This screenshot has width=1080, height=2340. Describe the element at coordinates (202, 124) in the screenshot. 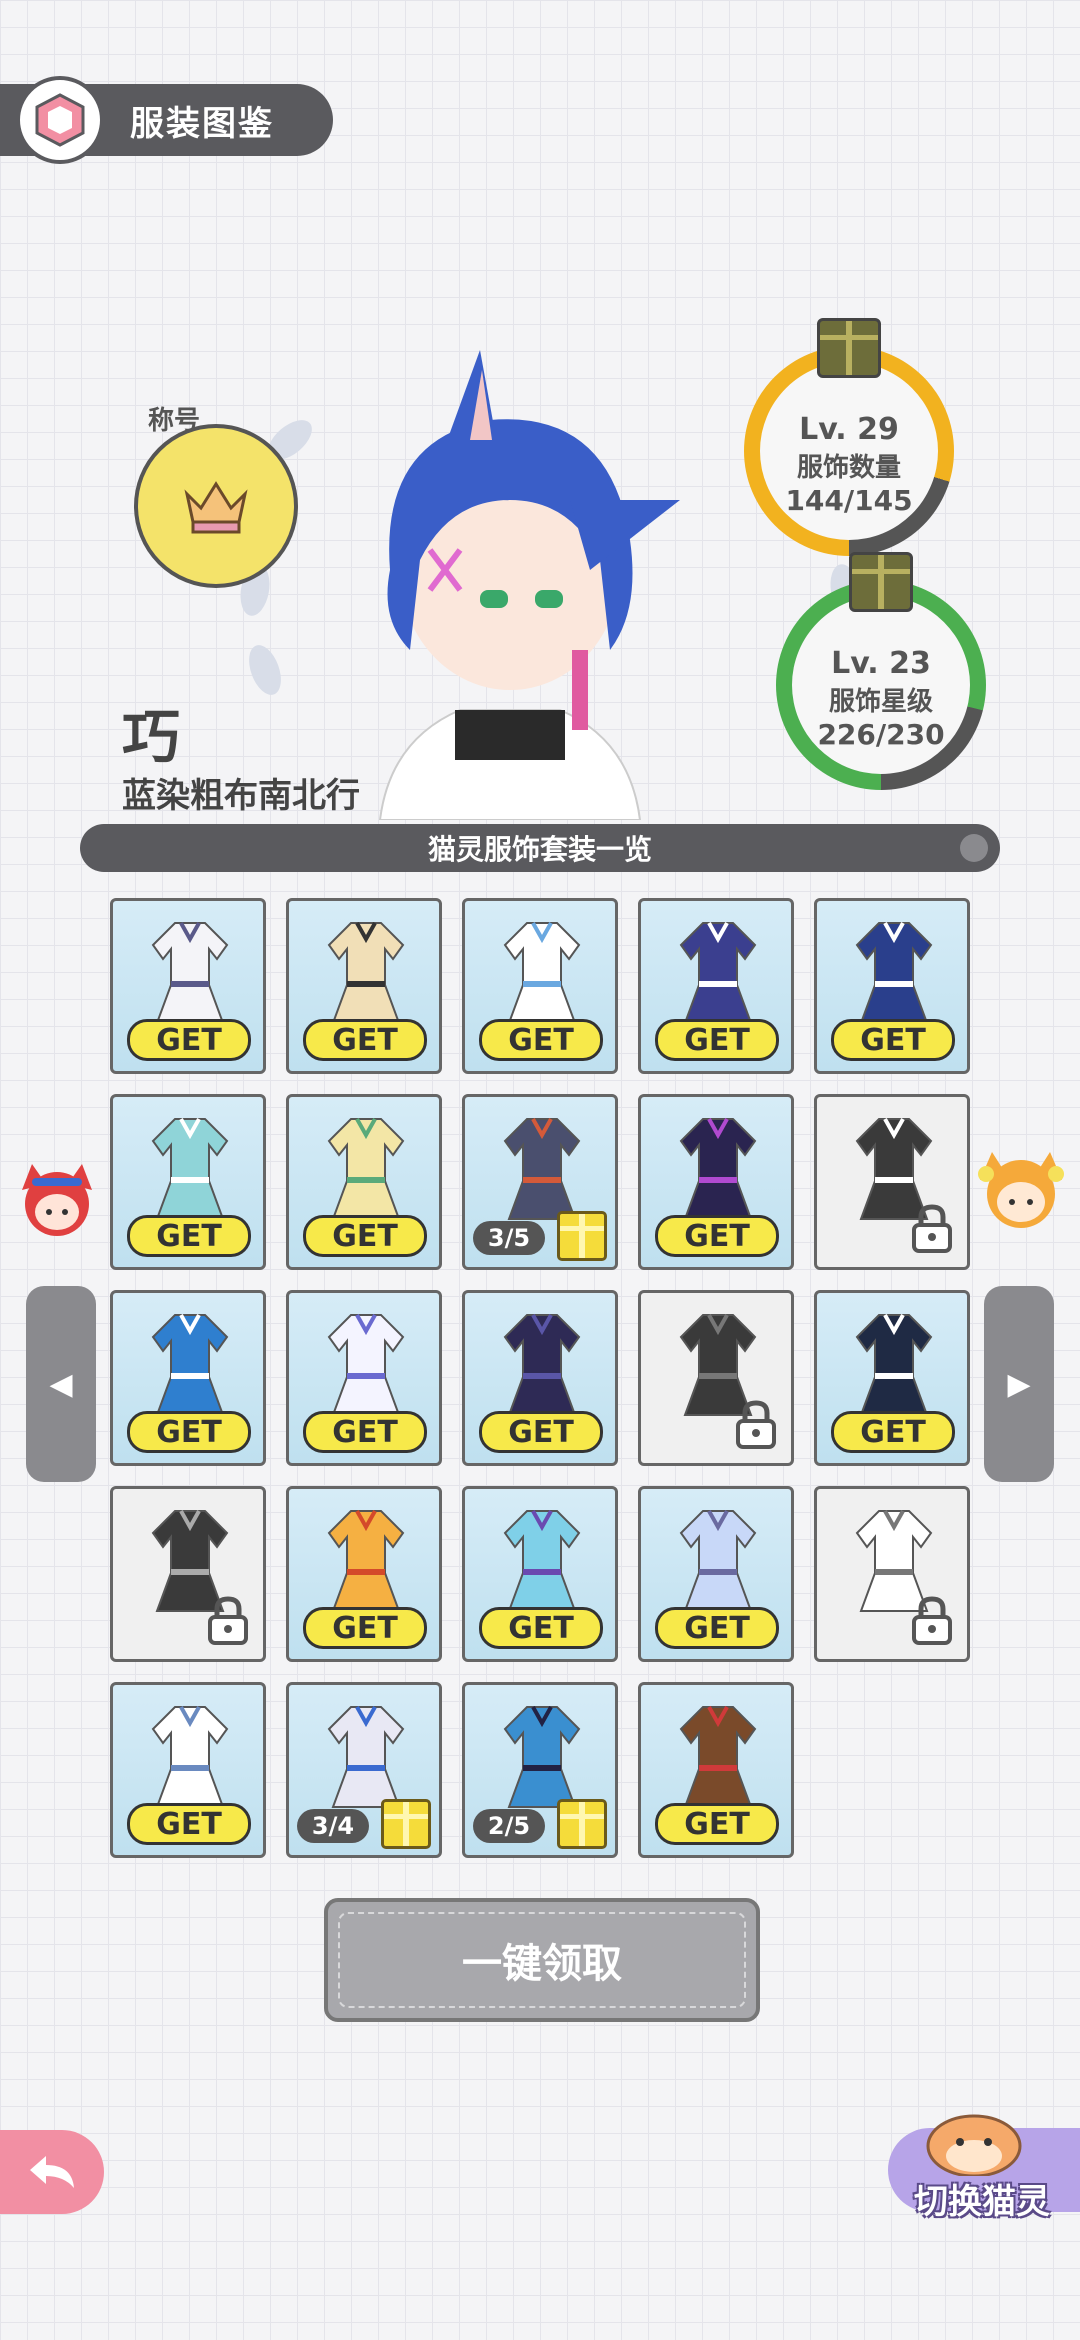

I see `page-title: 服装图鉴` at that location.